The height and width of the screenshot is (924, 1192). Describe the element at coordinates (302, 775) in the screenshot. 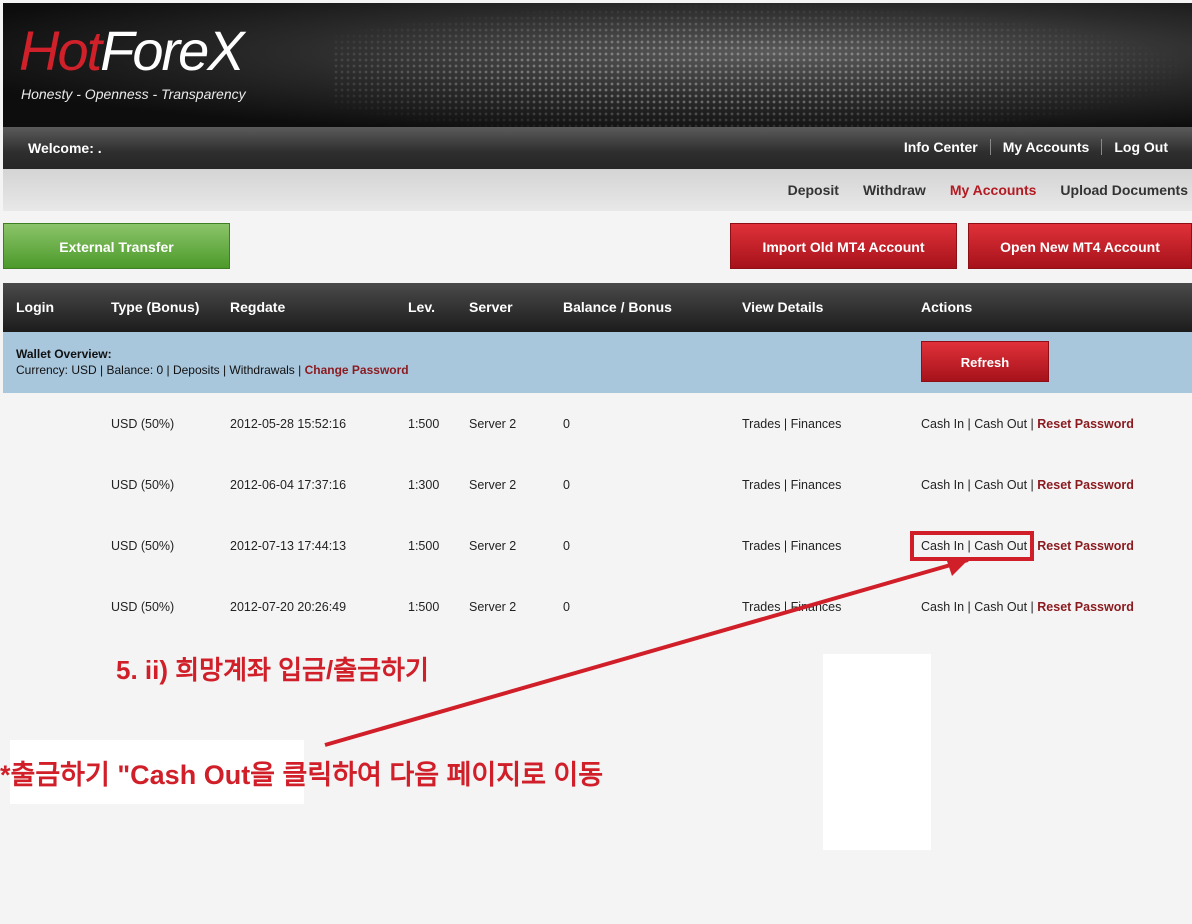

I see `annotation-instruction: *출금하기 "Cash Out을 클릭하여 다음 페이지로 이동` at that location.